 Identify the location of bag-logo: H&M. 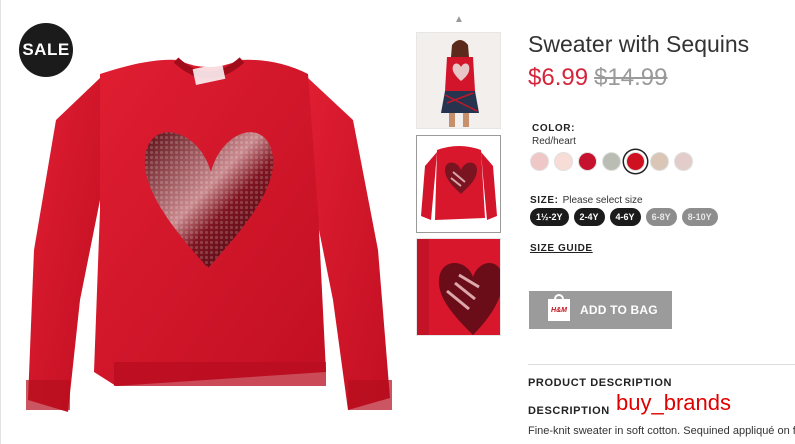
(559, 310).